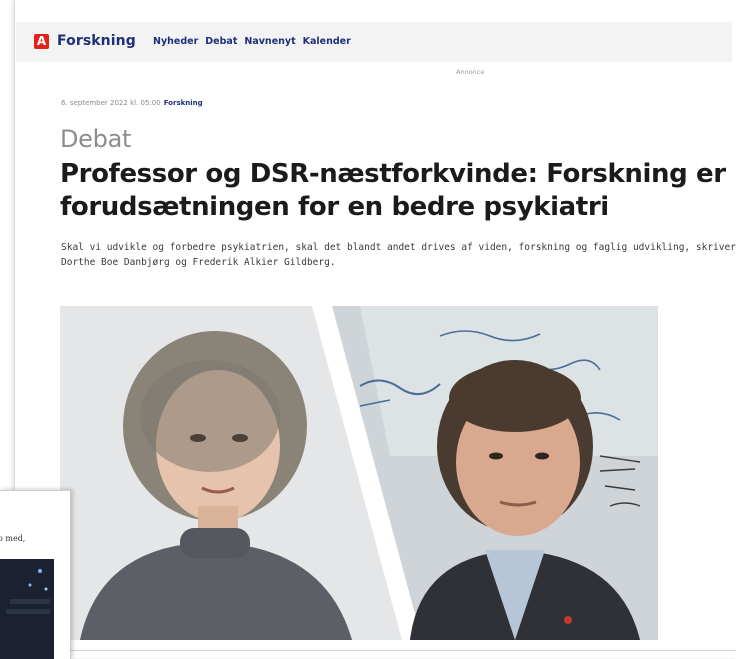  I want to click on ad-label: Annonce, so click(470, 72).